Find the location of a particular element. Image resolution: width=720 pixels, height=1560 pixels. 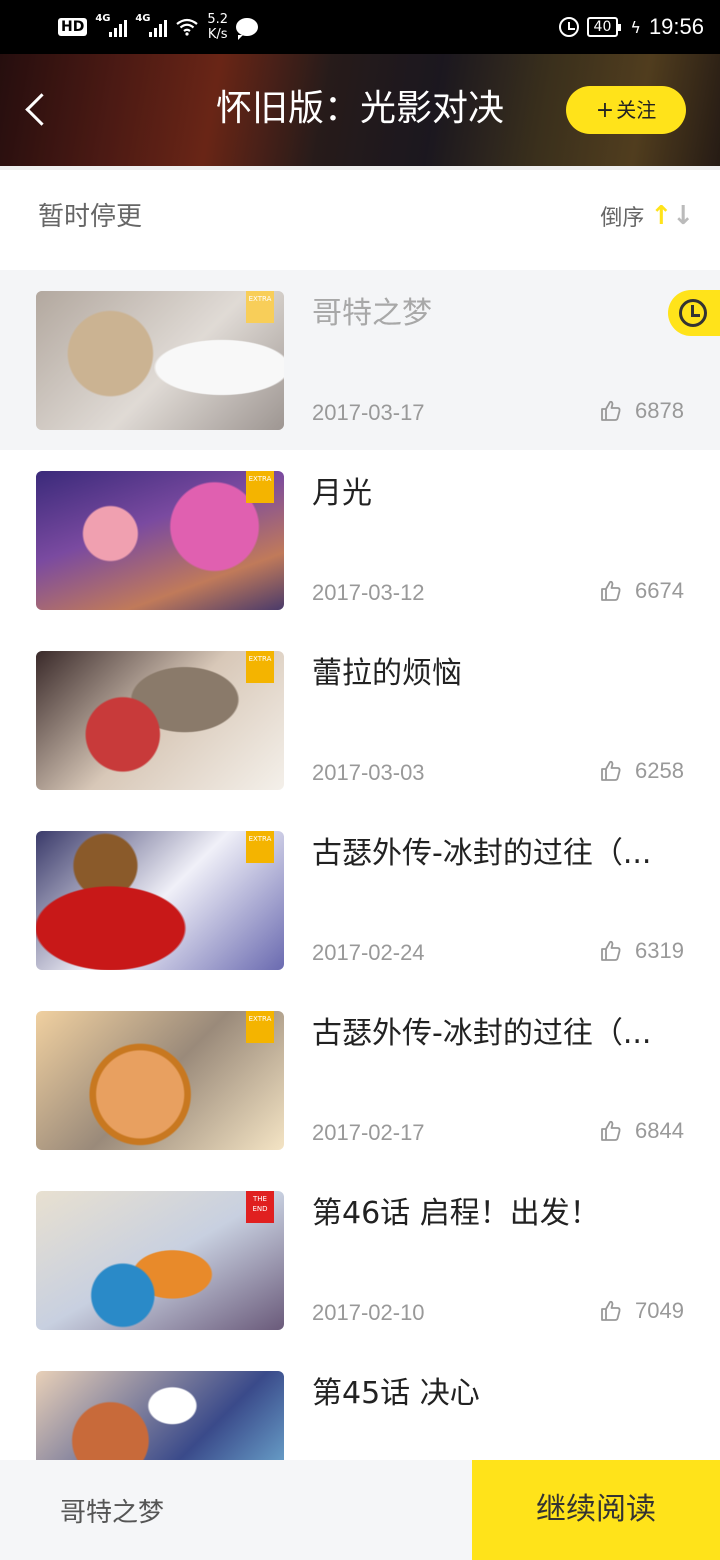

hd-voice-icon: HD is located at coordinates (73, 27).